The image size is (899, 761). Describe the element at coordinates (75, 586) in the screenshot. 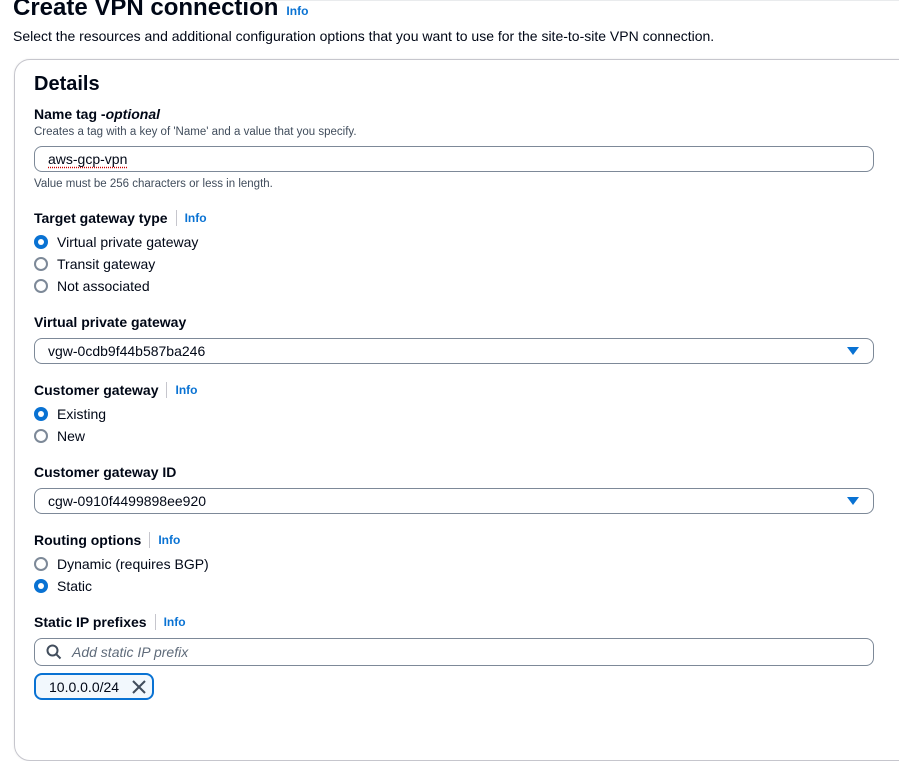

I see `radio-label: Static` at that location.